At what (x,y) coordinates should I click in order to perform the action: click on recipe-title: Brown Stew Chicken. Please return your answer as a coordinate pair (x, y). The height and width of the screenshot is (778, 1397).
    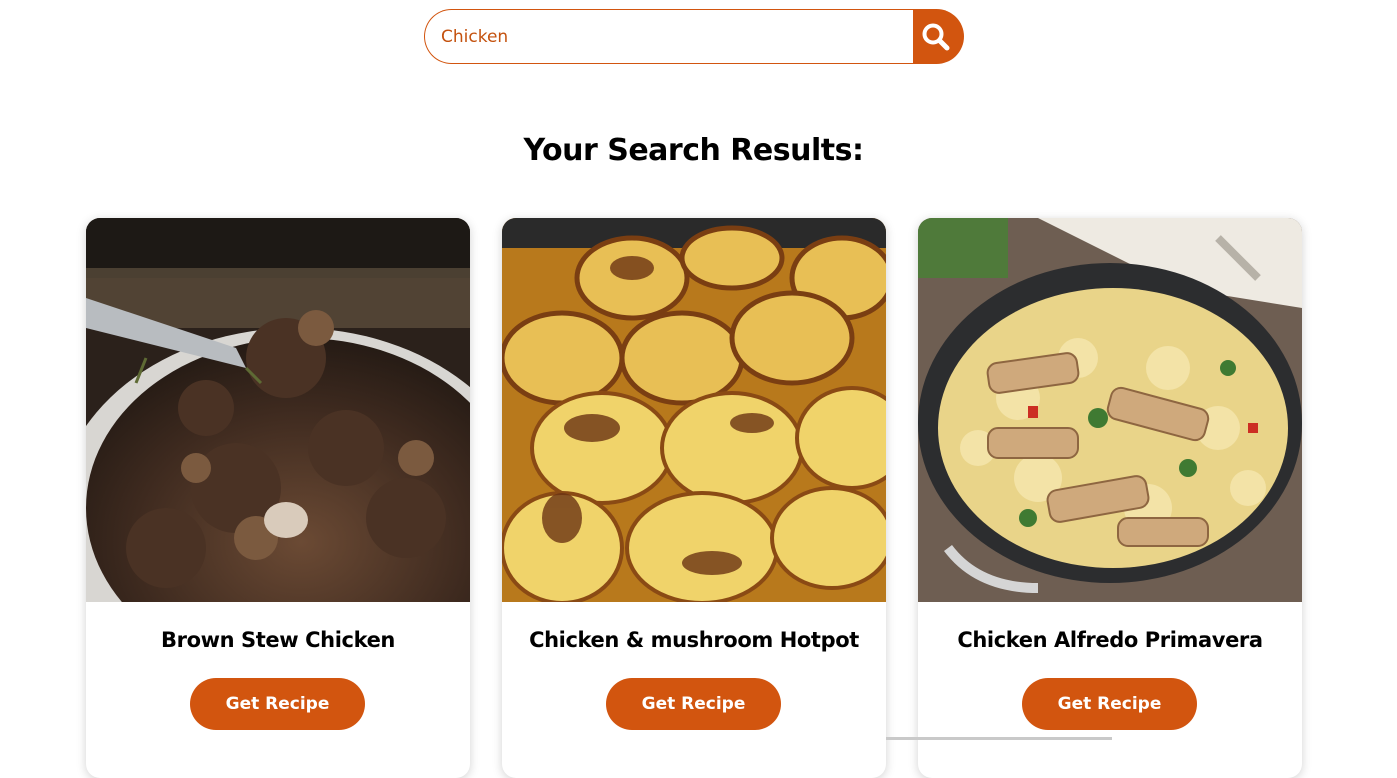
    Looking at the image, I should click on (278, 640).